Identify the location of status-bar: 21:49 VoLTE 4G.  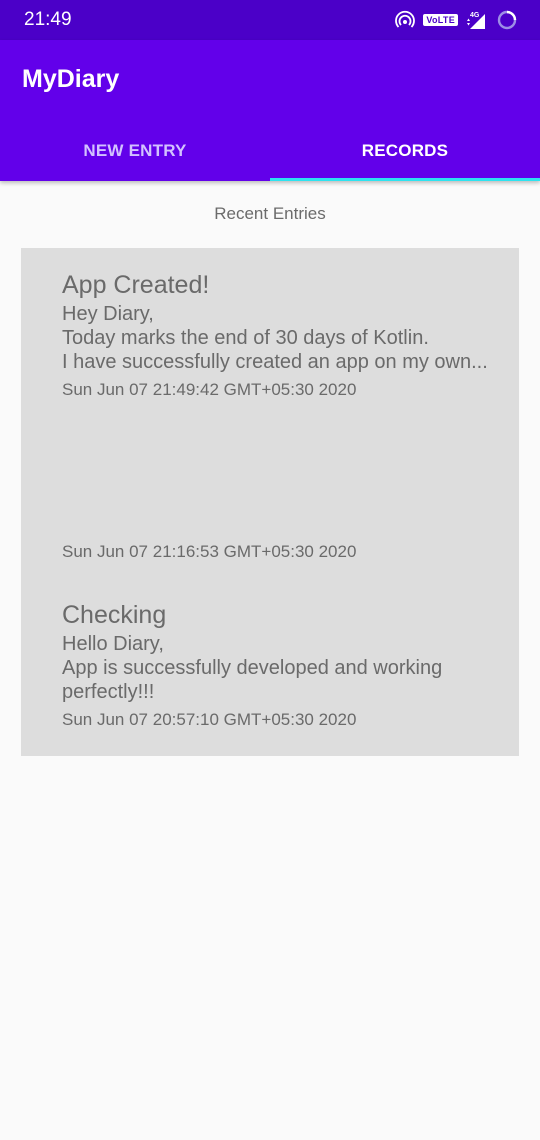
(270, 20).